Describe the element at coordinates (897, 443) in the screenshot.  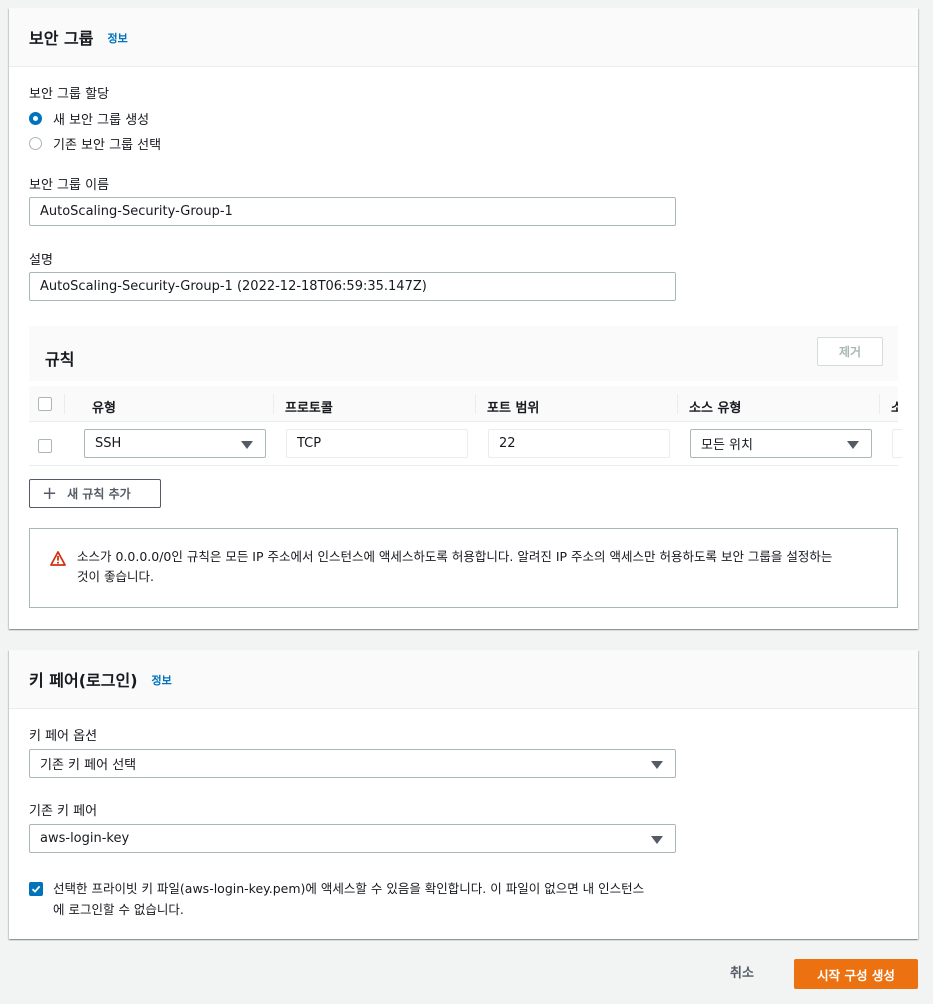
I see `rule-source-input-partial` at that location.